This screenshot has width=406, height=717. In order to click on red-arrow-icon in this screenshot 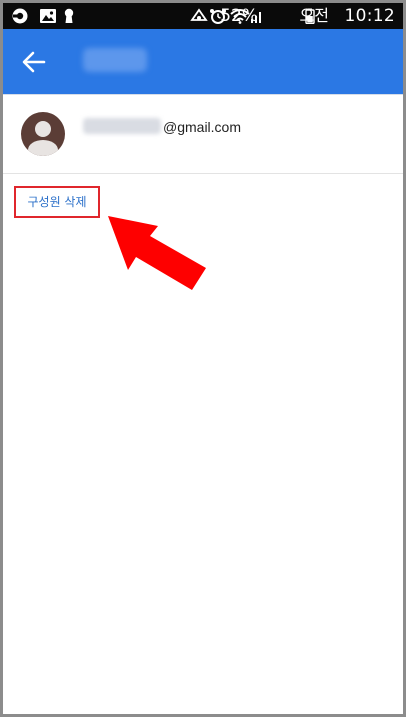, I will do `click(157, 253)`.